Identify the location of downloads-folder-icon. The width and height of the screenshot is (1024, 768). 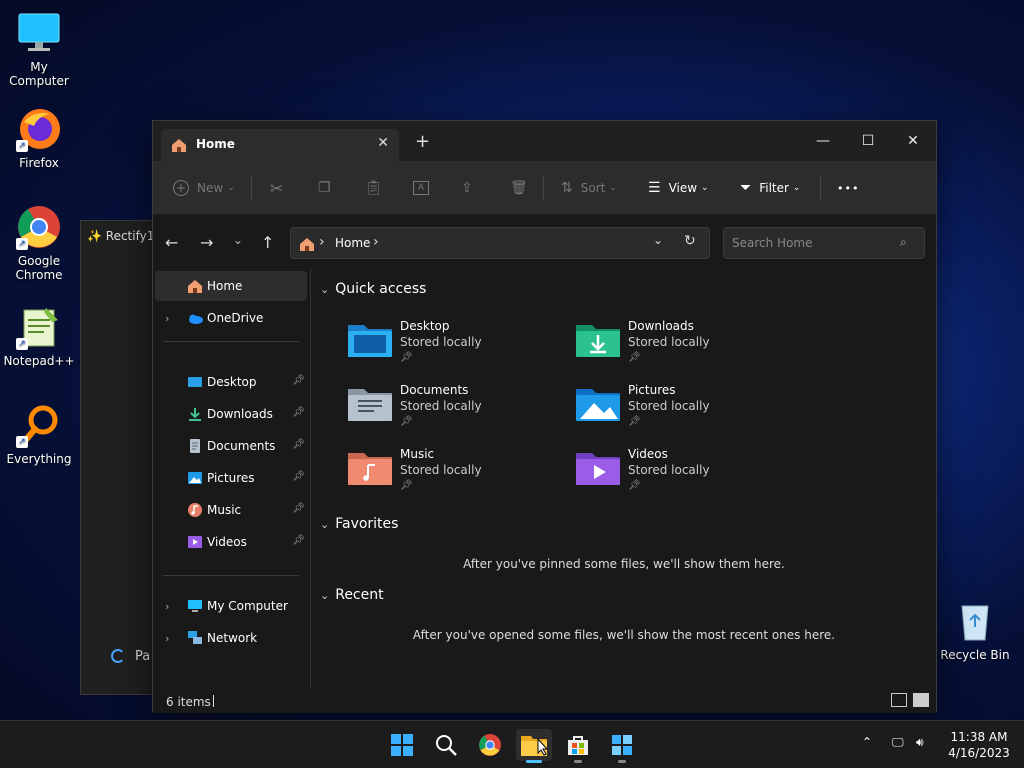
(598, 341).